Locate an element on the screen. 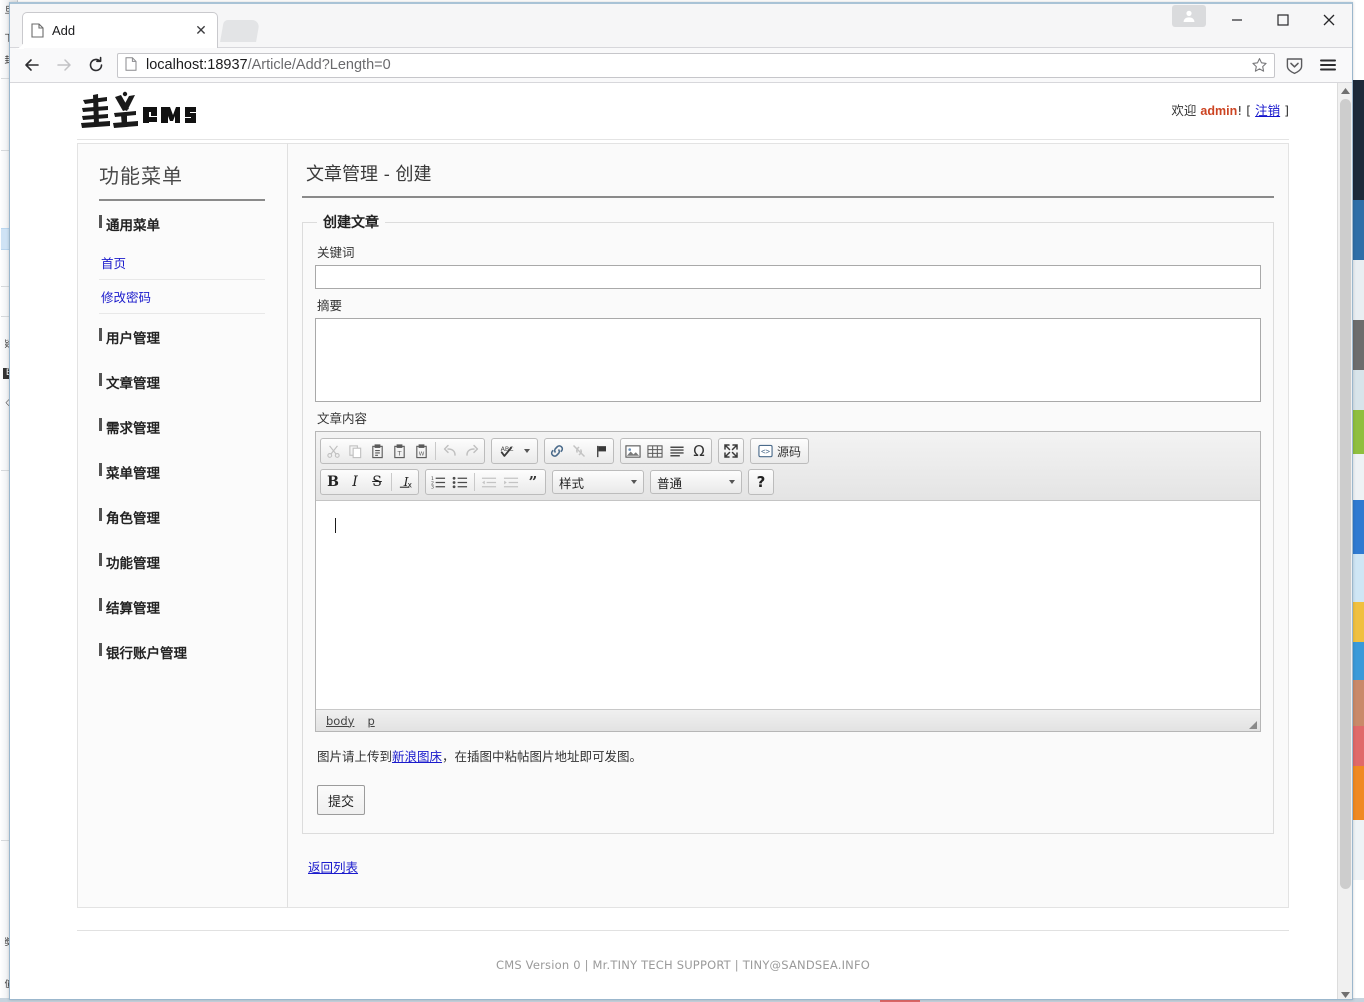 The image size is (1364, 1002). summary-textarea is located at coordinates (788, 360).